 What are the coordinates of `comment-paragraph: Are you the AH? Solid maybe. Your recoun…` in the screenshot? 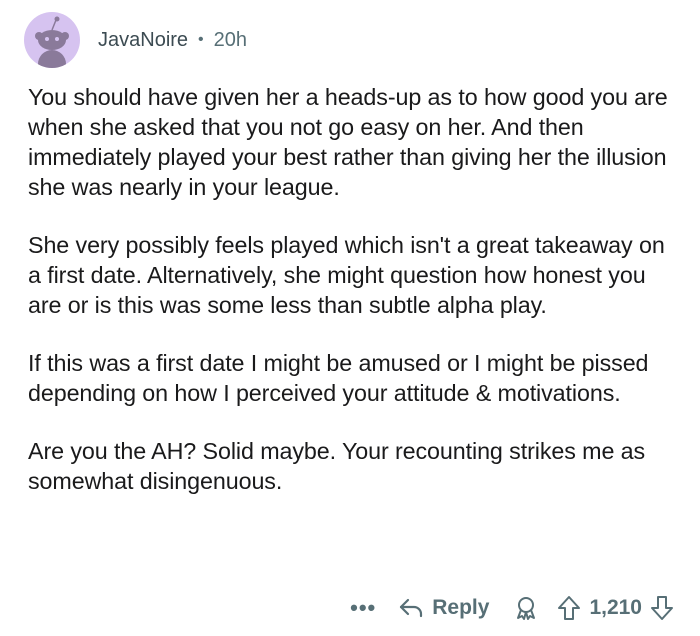 It's located at (337, 466).